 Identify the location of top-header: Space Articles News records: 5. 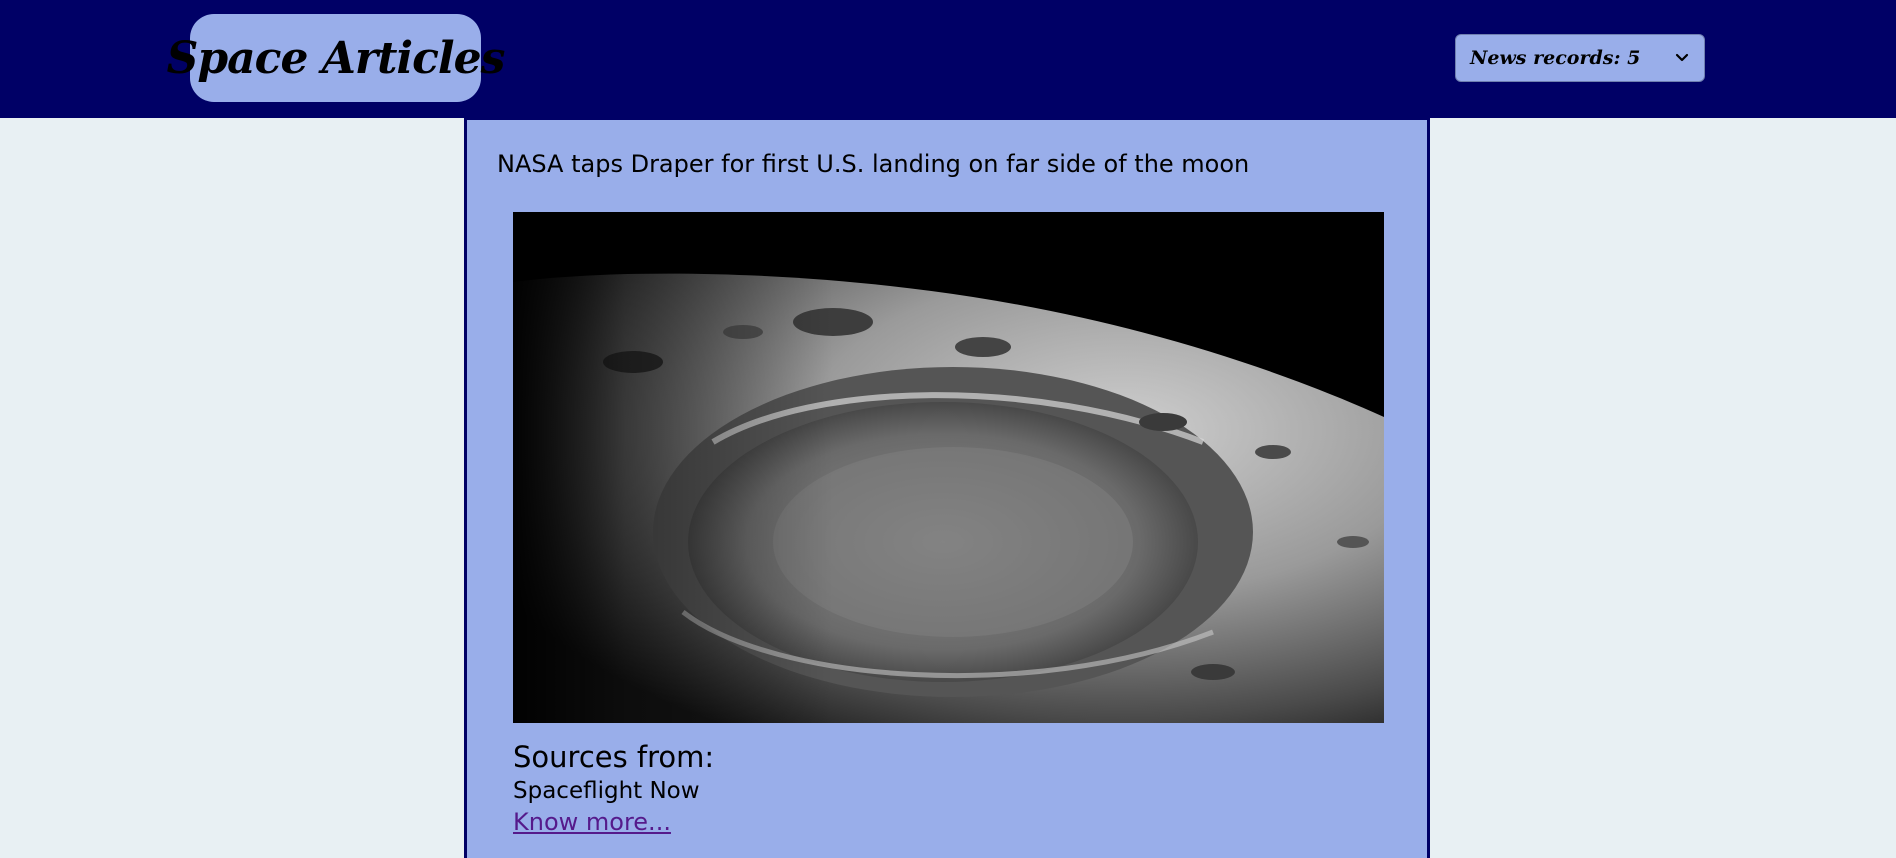
(948, 59).